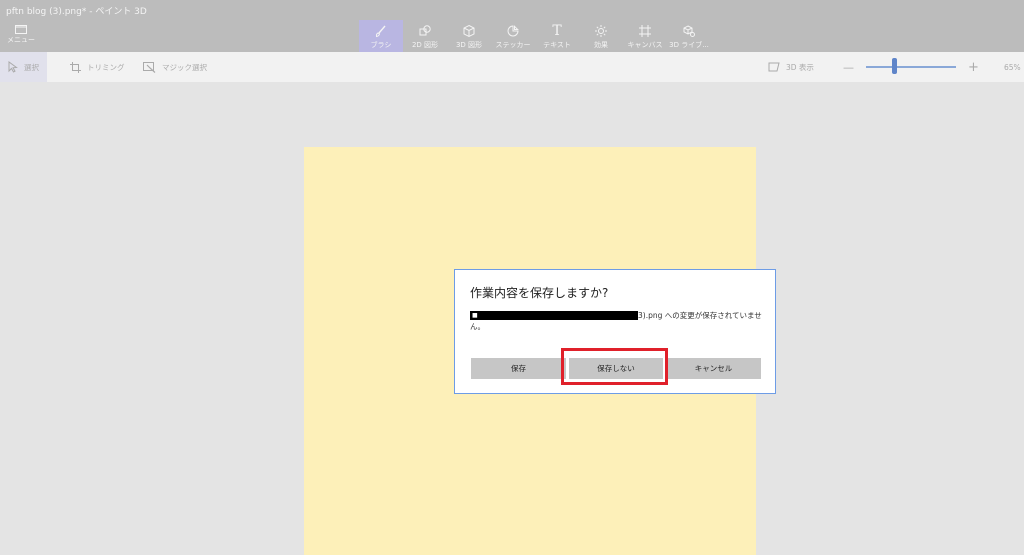  What do you see at coordinates (475, 315) in the screenshot?
I see `redact-mark: ■` at bounding box center [475, 315].